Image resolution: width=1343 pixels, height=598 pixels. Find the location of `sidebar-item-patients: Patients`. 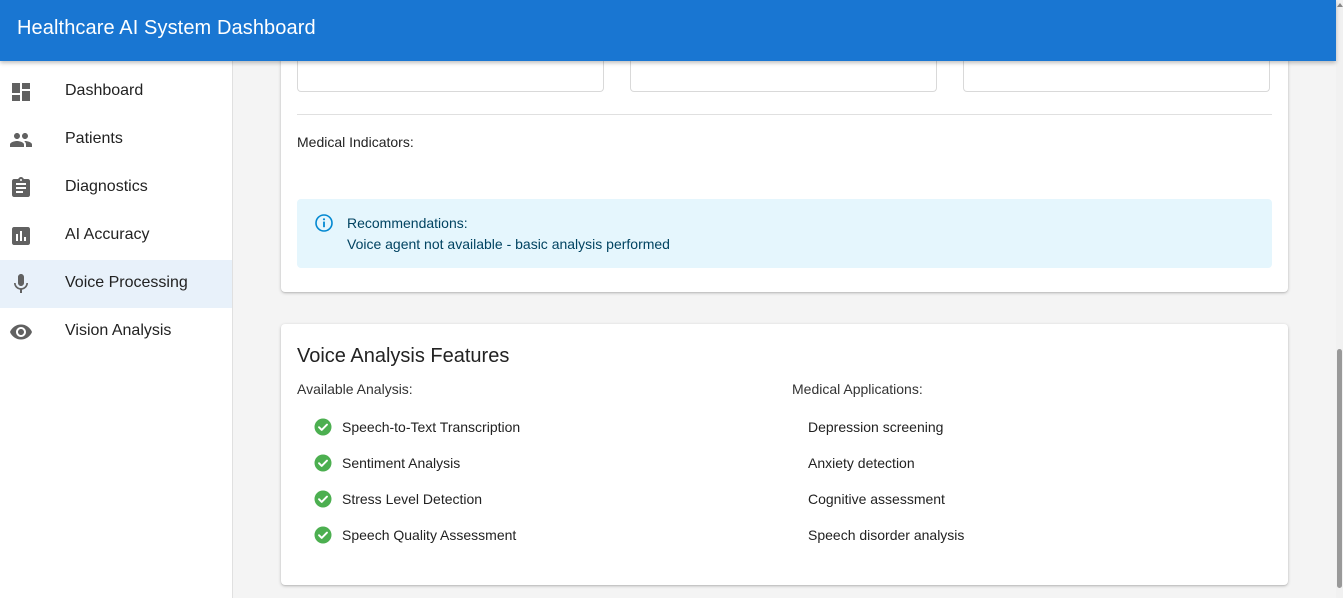

sidebar-item-patients: Patients is located at coordinates (116, 140).